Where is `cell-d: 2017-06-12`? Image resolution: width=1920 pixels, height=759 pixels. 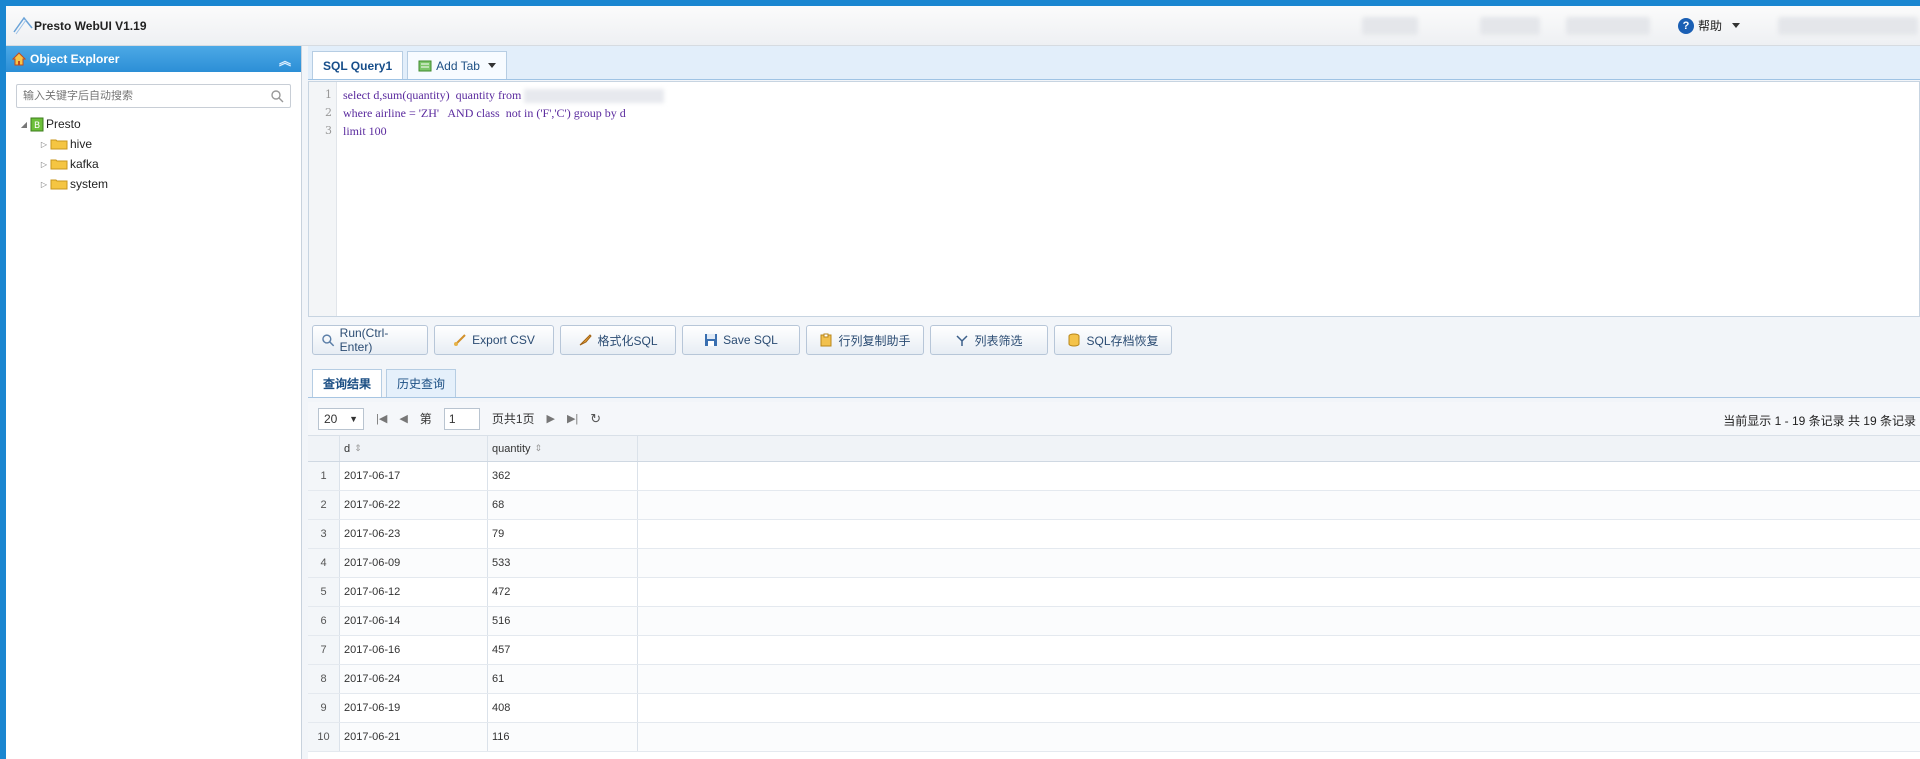 cell-d: 2017-06-12 is located at coordinates (414, 592).